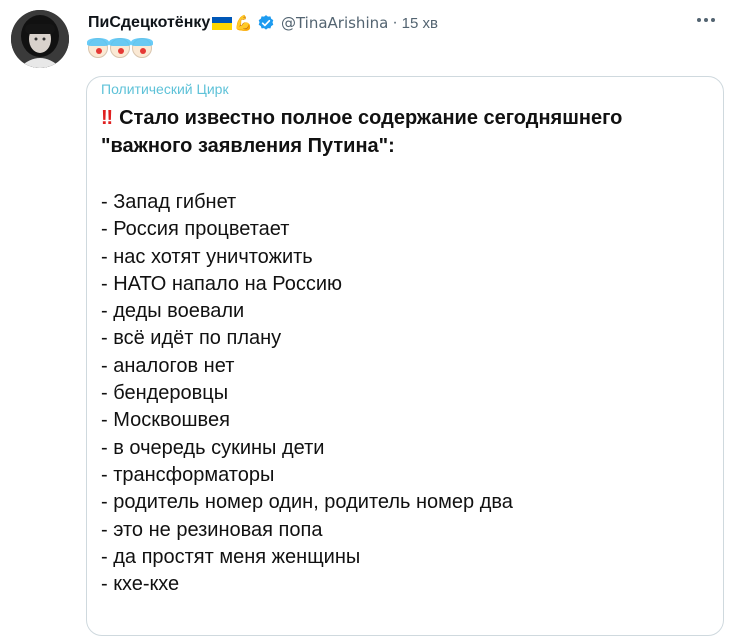 This screenshot has height=636, width=732. What do you see at coordinates (173, 311) in the screenshot?
I see `list-item: - деды воевали` at bounding box center [173, 311].